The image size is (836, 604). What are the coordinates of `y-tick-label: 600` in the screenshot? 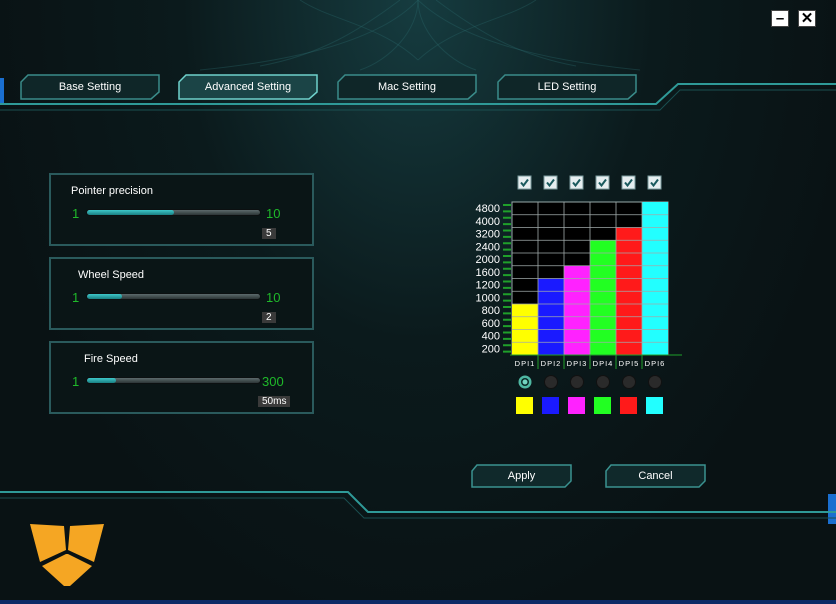 It's located at (491, 324).